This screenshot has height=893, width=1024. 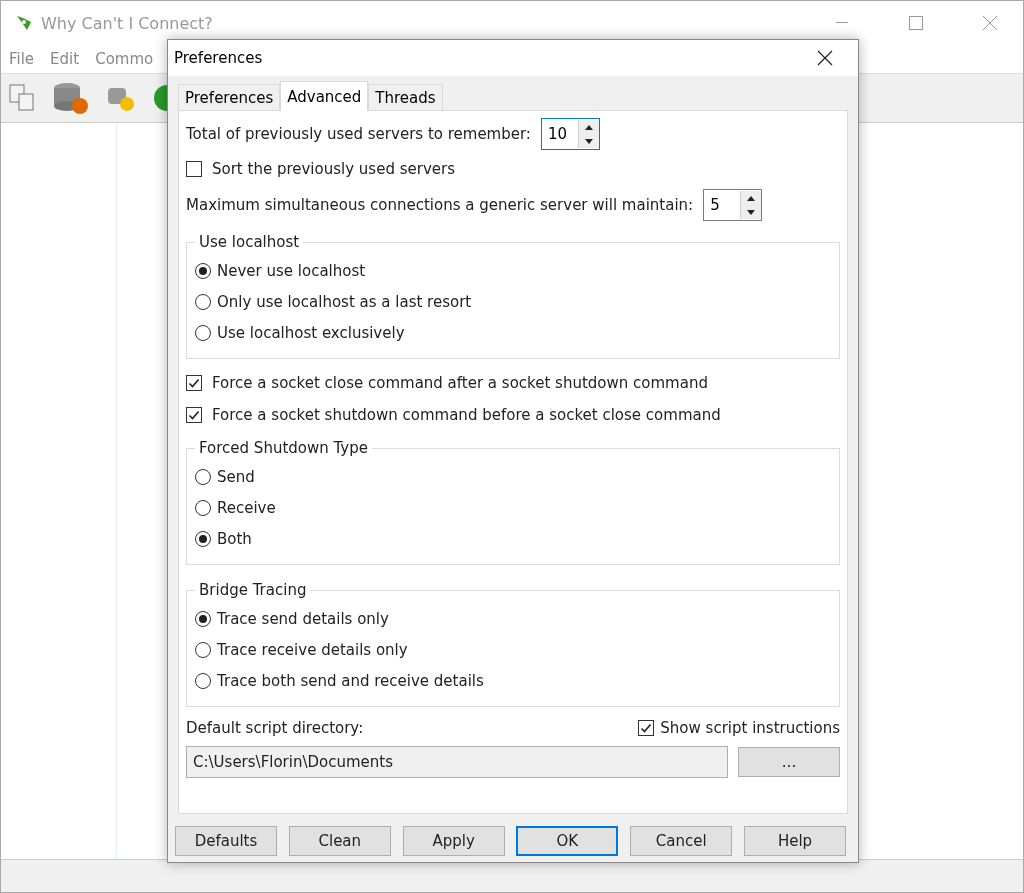 What do you see at coordinates (226, 841) in the screenshot?
I see `dialog-button: Defaults` at bounding box center [226, 841].